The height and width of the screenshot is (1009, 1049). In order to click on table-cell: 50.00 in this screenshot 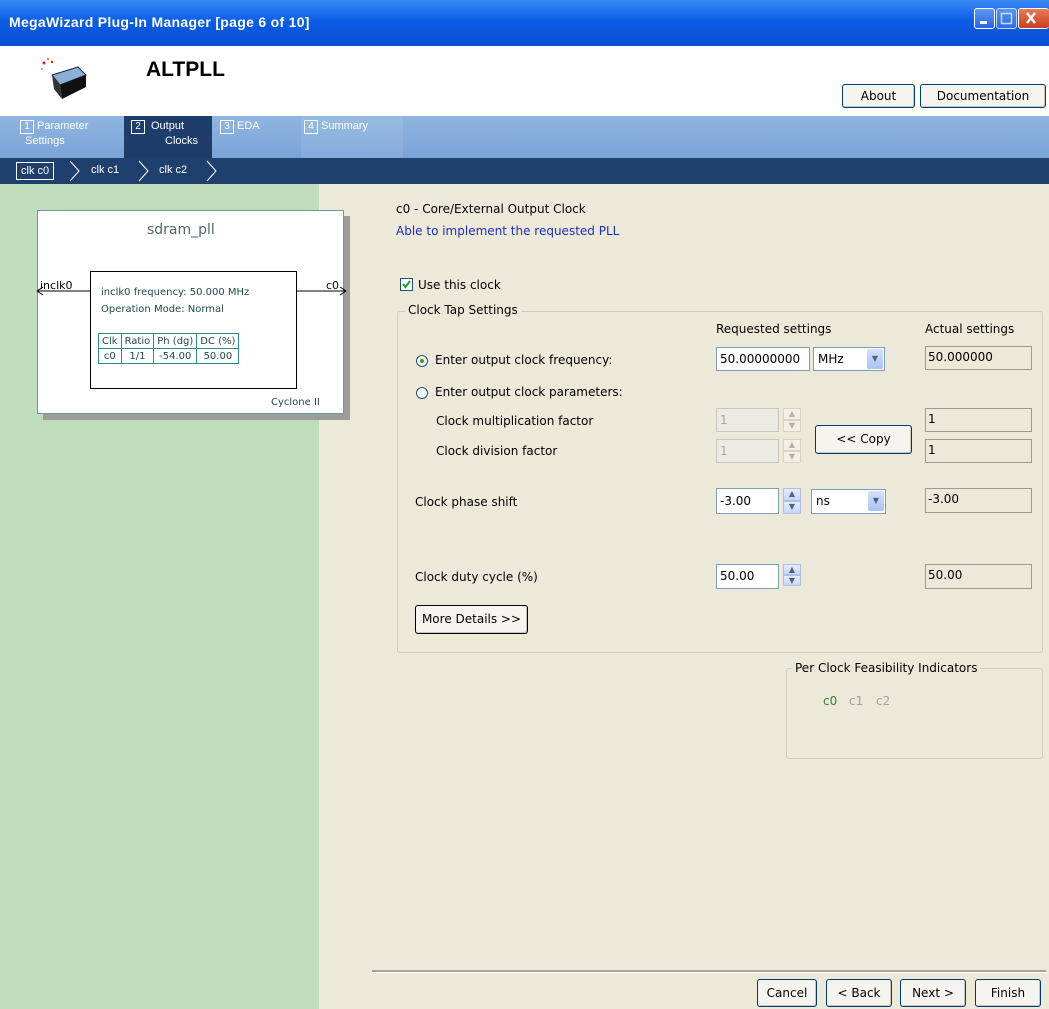, I will do `click(218, 356)`.